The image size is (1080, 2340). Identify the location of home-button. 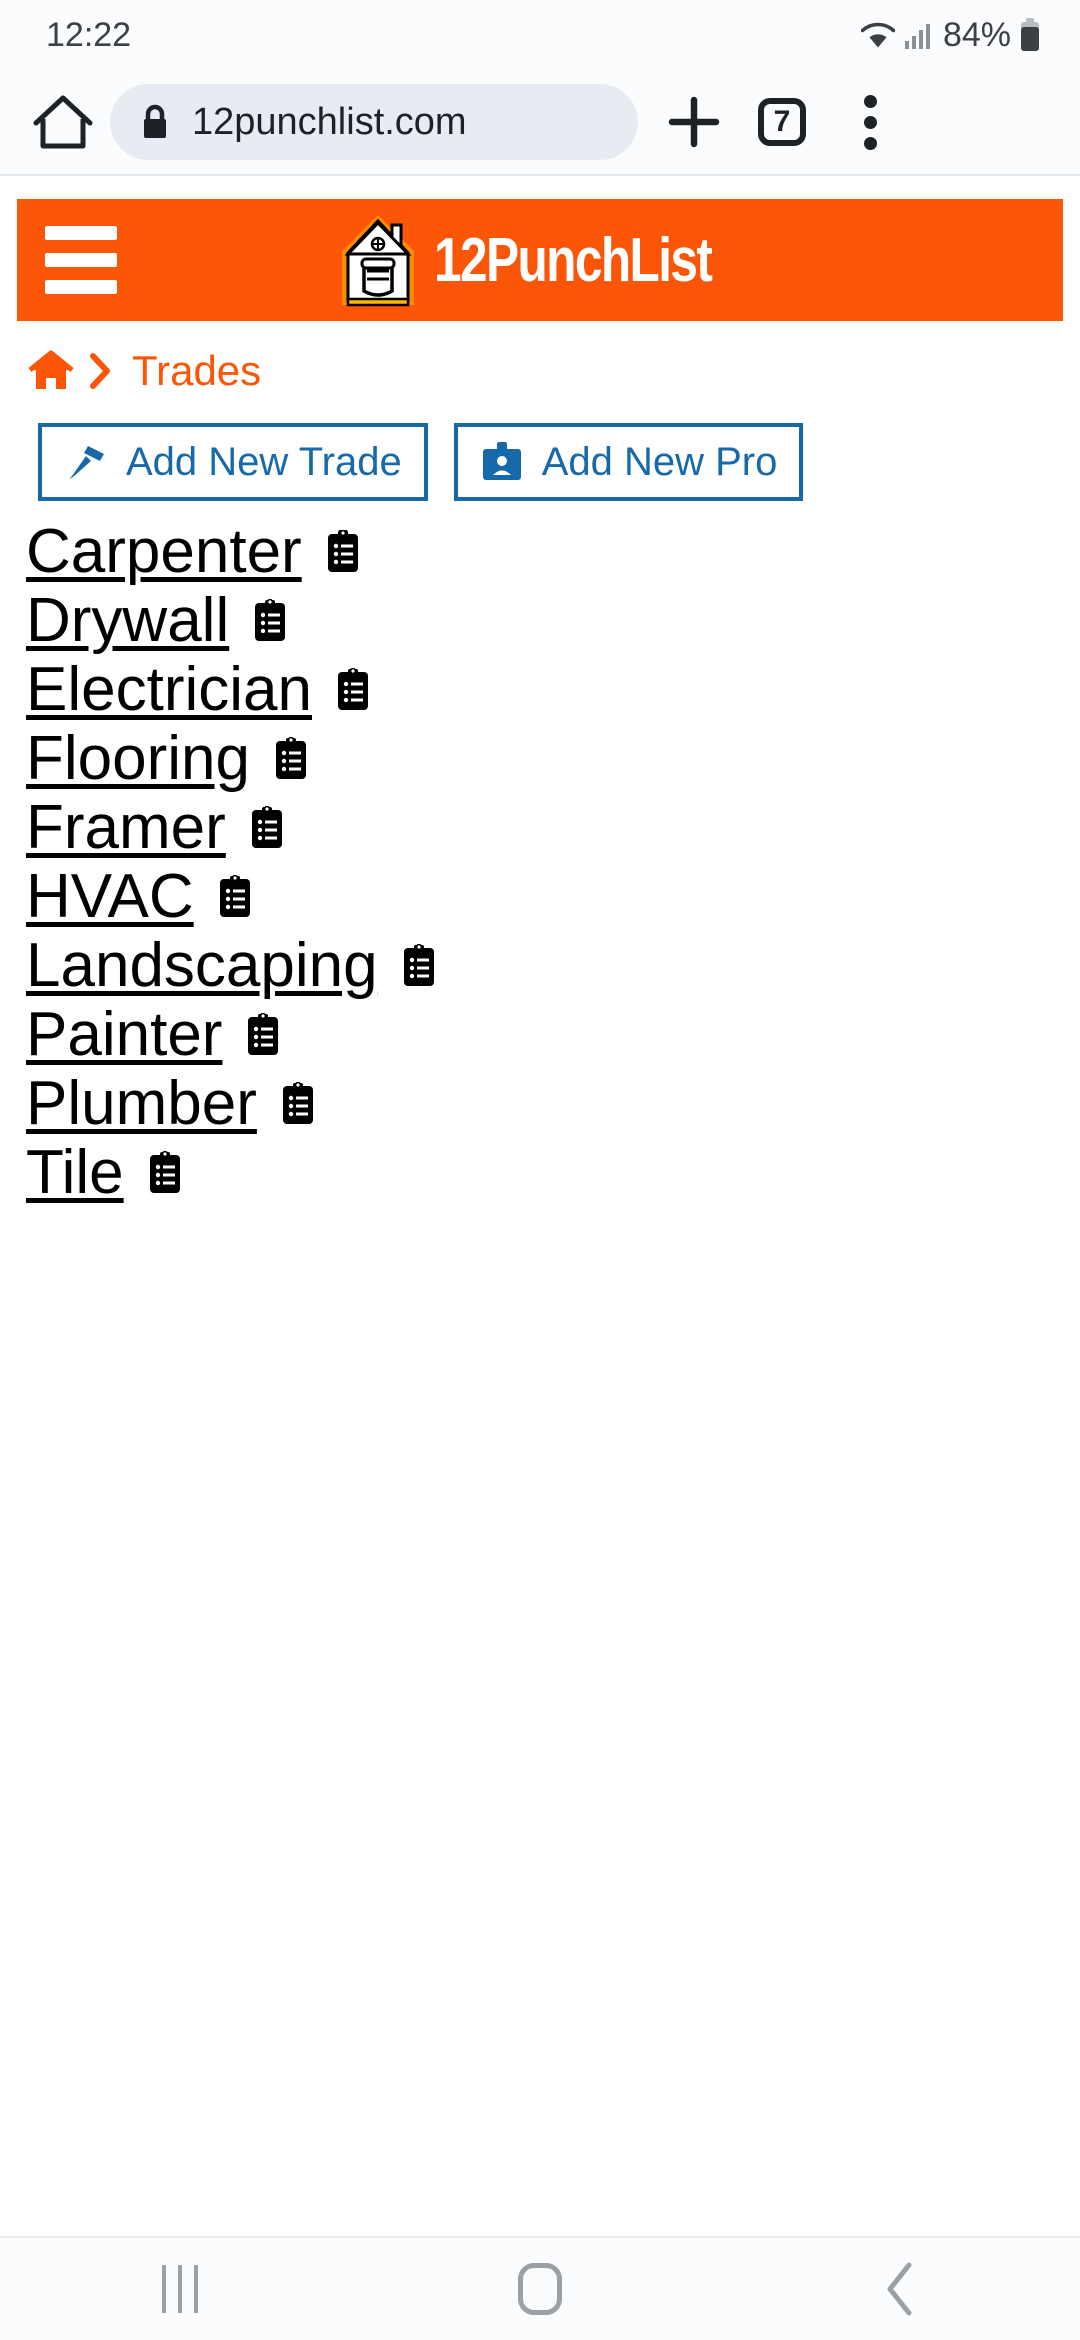
(540, 2289).